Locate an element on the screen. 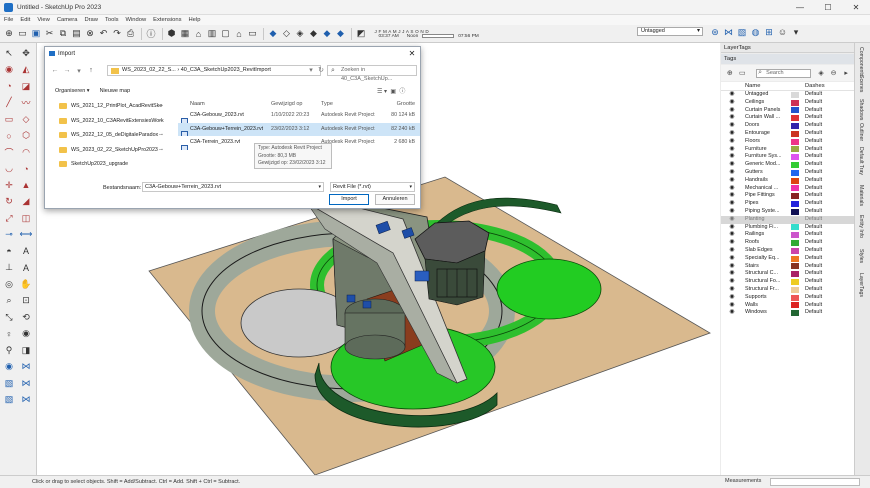 This screenshot has height=488, width=870. tag-row: ◉ Ceilings Default is located at coordinates (787, 103).